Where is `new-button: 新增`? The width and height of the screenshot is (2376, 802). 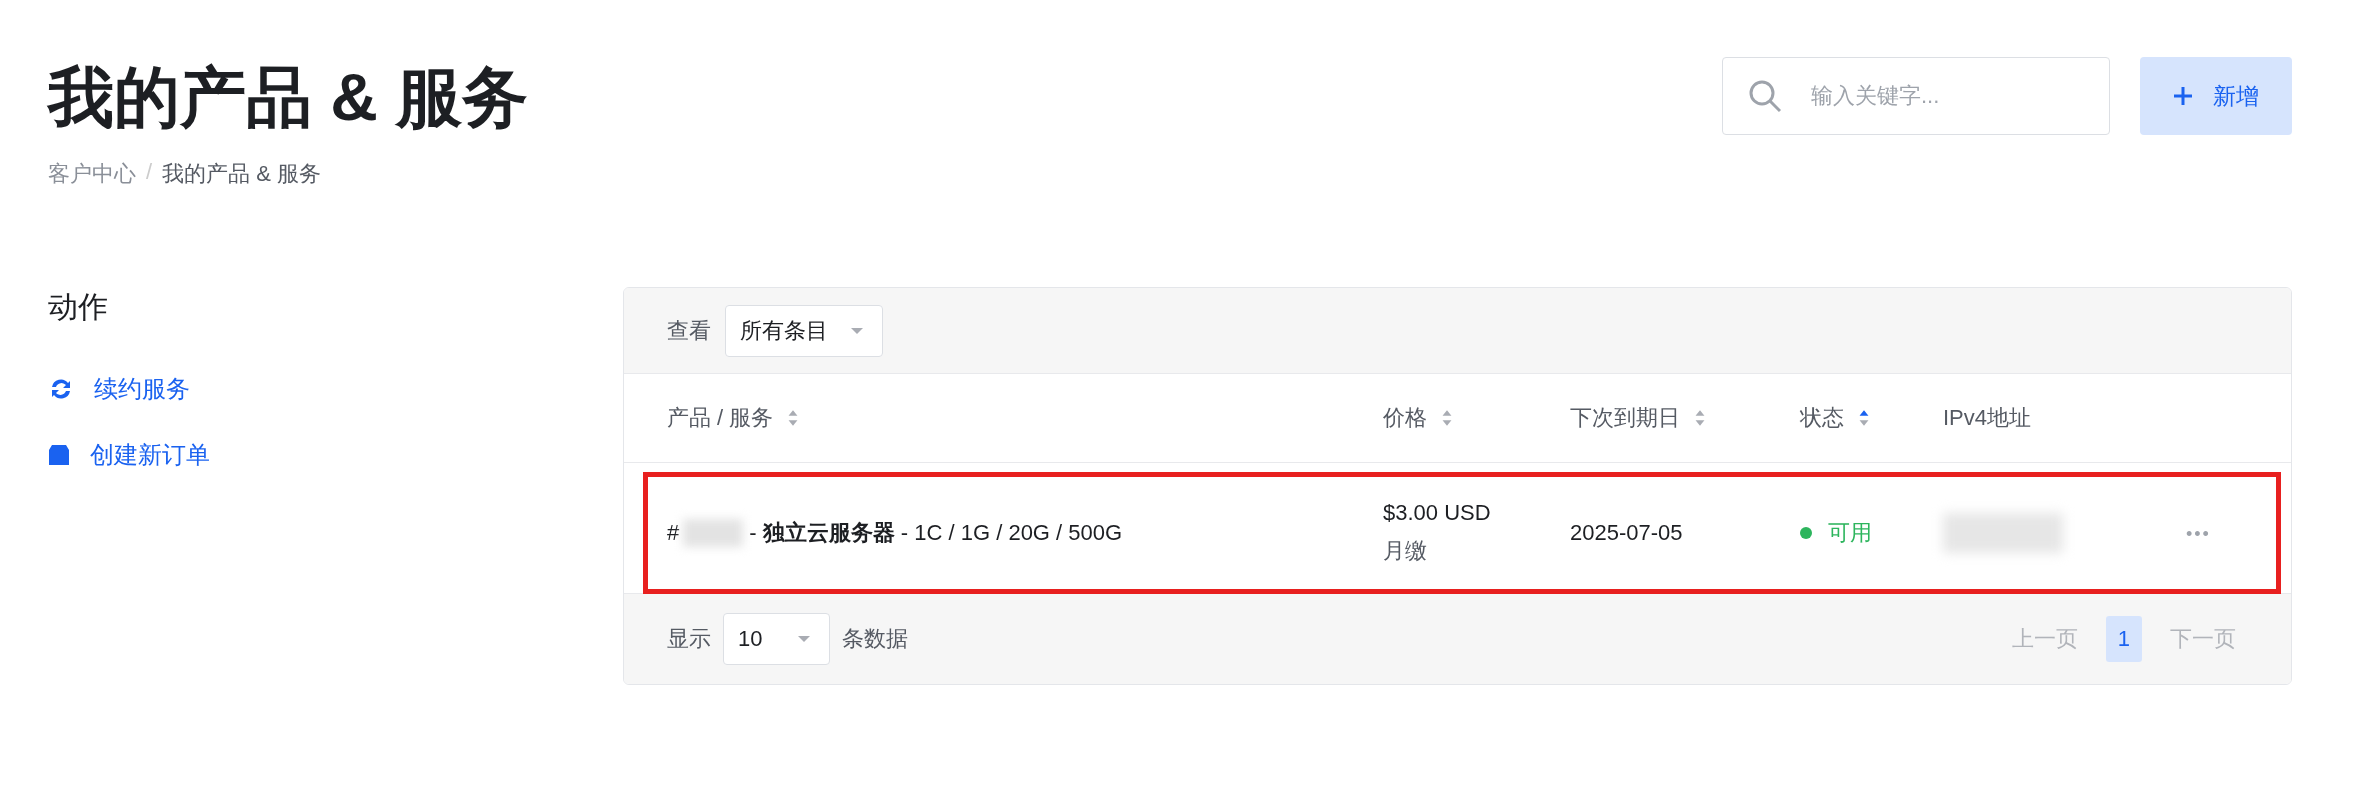 new-button: 新增 is located at coordinates (2216, 96).